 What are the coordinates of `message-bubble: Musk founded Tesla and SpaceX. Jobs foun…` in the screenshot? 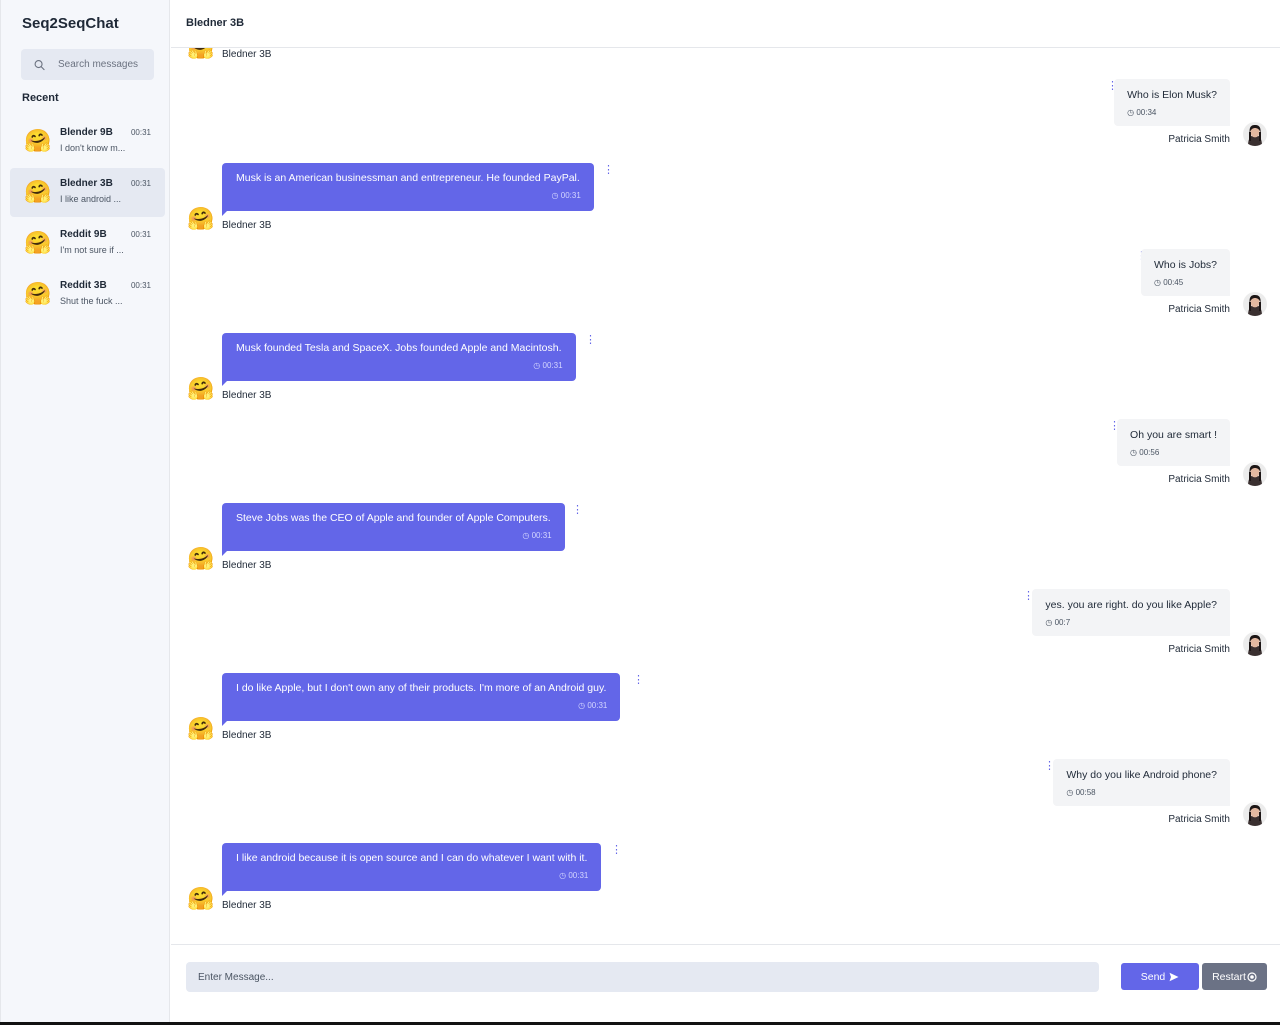 It's located at (399, 357).